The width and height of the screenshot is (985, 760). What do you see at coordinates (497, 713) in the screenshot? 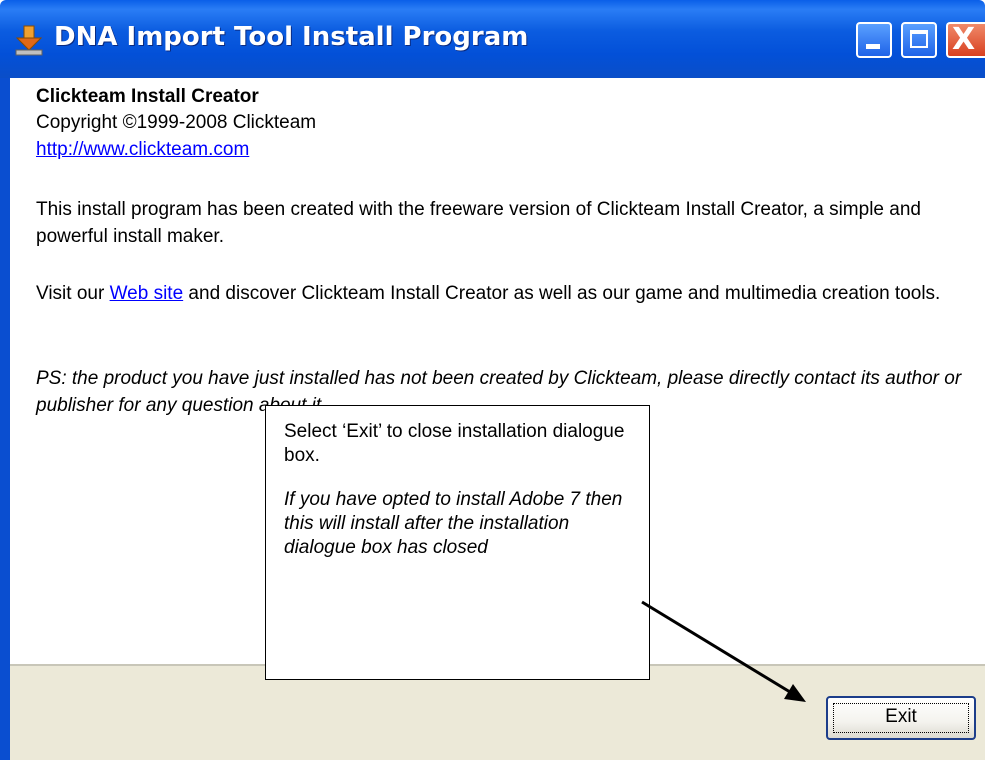
I see `button-footer: Exit` at bounding box center [497, 713].